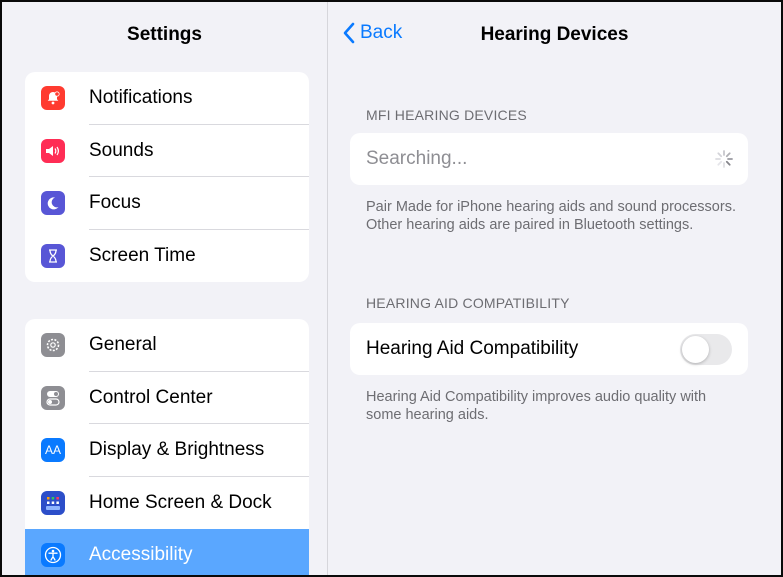 The width and height of the screenshot is (783, 577). I want to click on grid-icon, so click(53, 502).